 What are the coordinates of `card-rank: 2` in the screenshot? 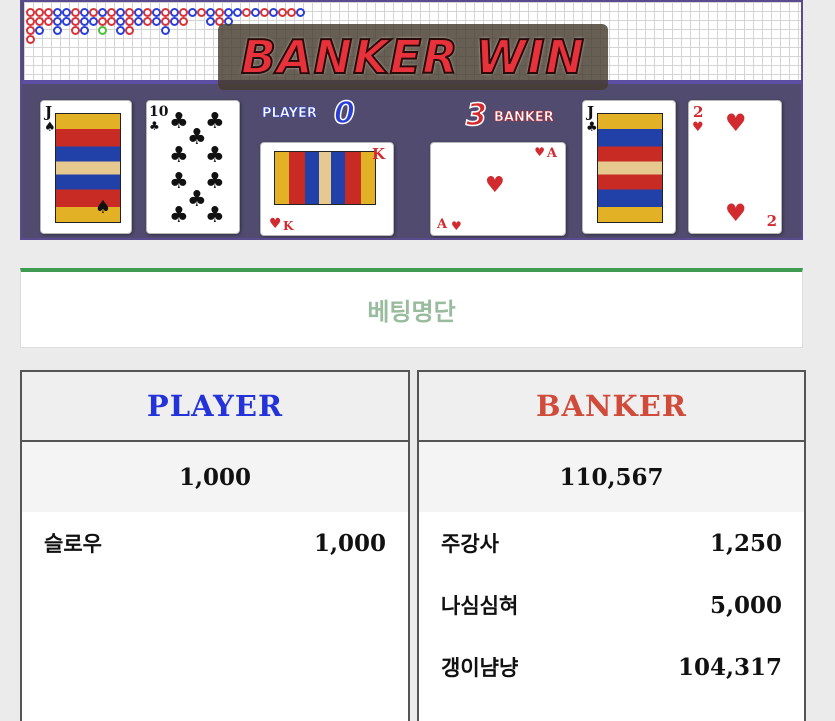 It's located at (771, 221).